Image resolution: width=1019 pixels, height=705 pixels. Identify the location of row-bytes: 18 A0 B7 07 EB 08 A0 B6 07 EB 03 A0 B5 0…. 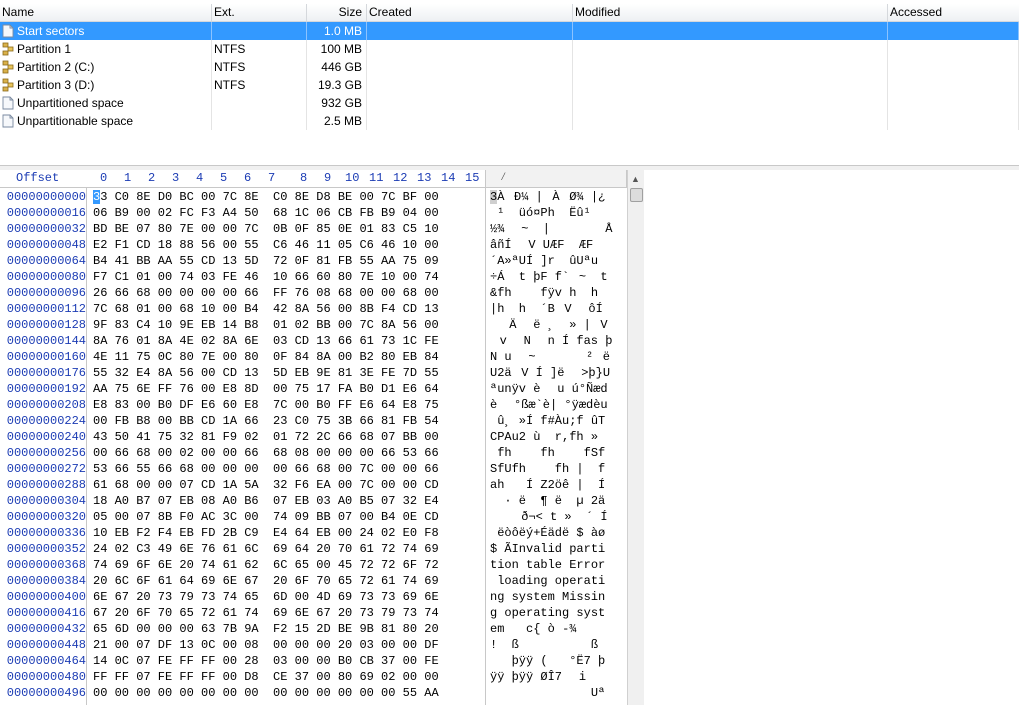
(266, 501).